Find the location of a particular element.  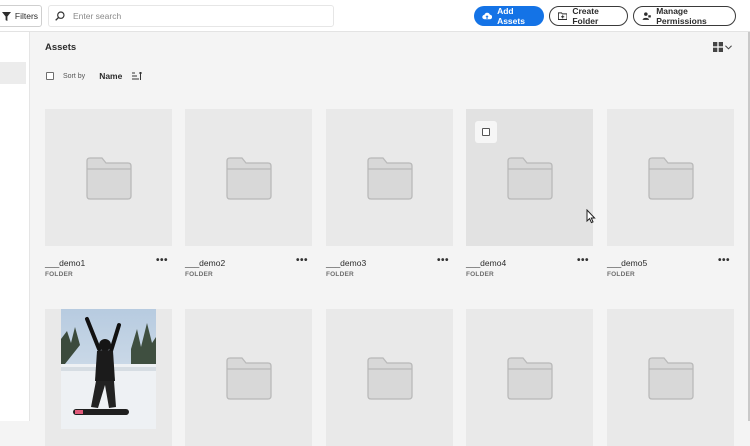

checkbox-box is located at coordinates (486, 132).